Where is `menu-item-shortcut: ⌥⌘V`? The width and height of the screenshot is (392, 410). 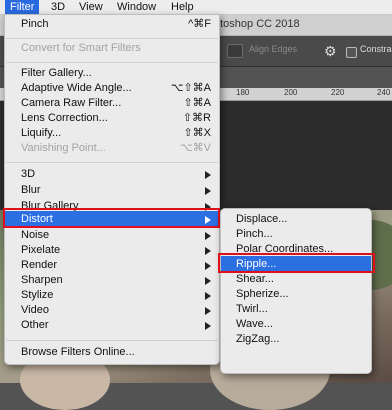
menu-item-shortcut: ⌥⌘V is located at coordinates (195, 148).